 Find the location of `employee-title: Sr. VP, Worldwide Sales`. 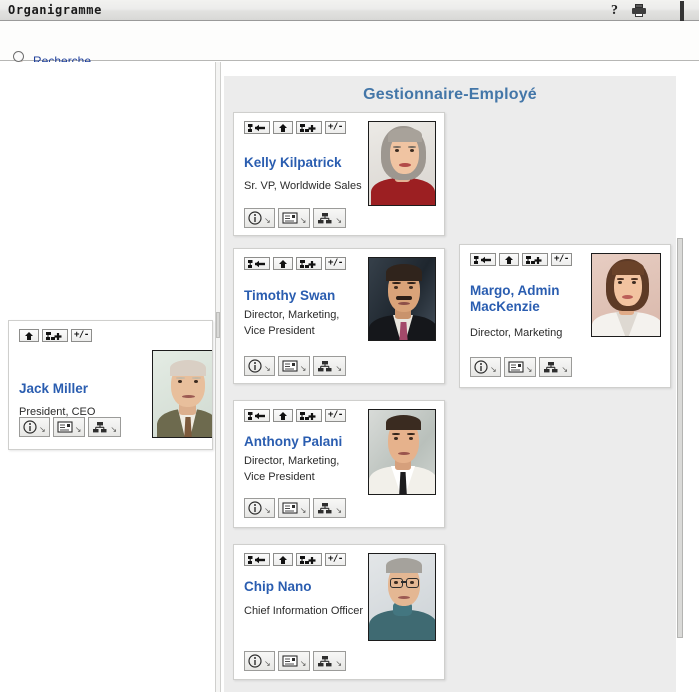

employee-title: Sr. VP, Worldwide Sales is located at coordinates (303, 186).